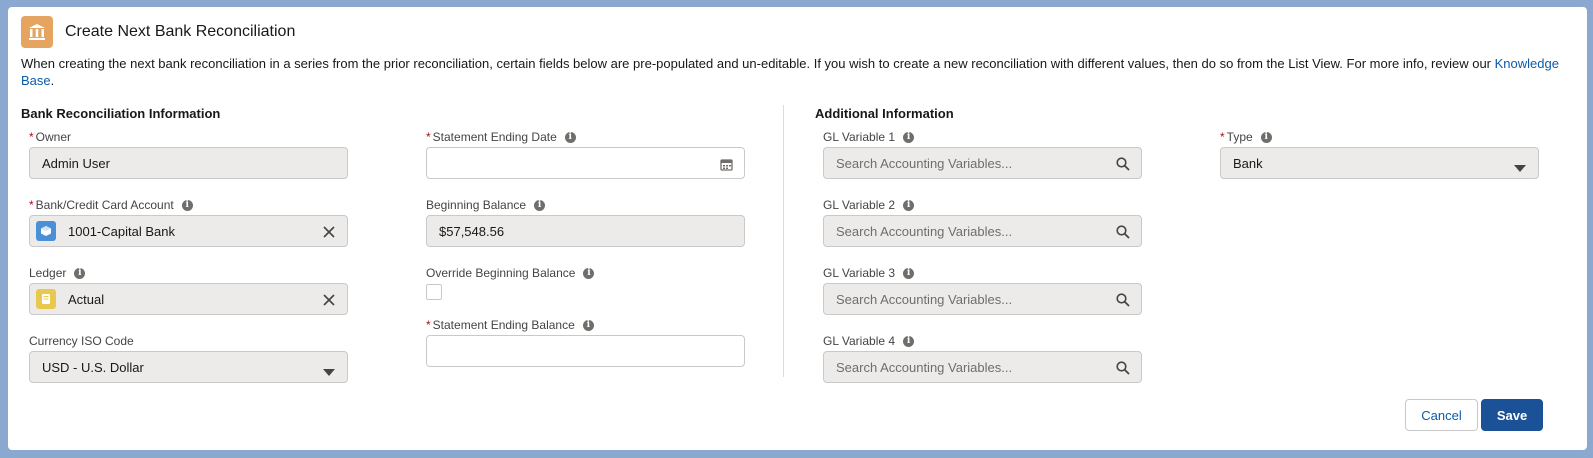 The height and width of the screenshot is (458, 1593). I want to click on bank-account-value: 1001-Capital Bank, so click(121, 231).